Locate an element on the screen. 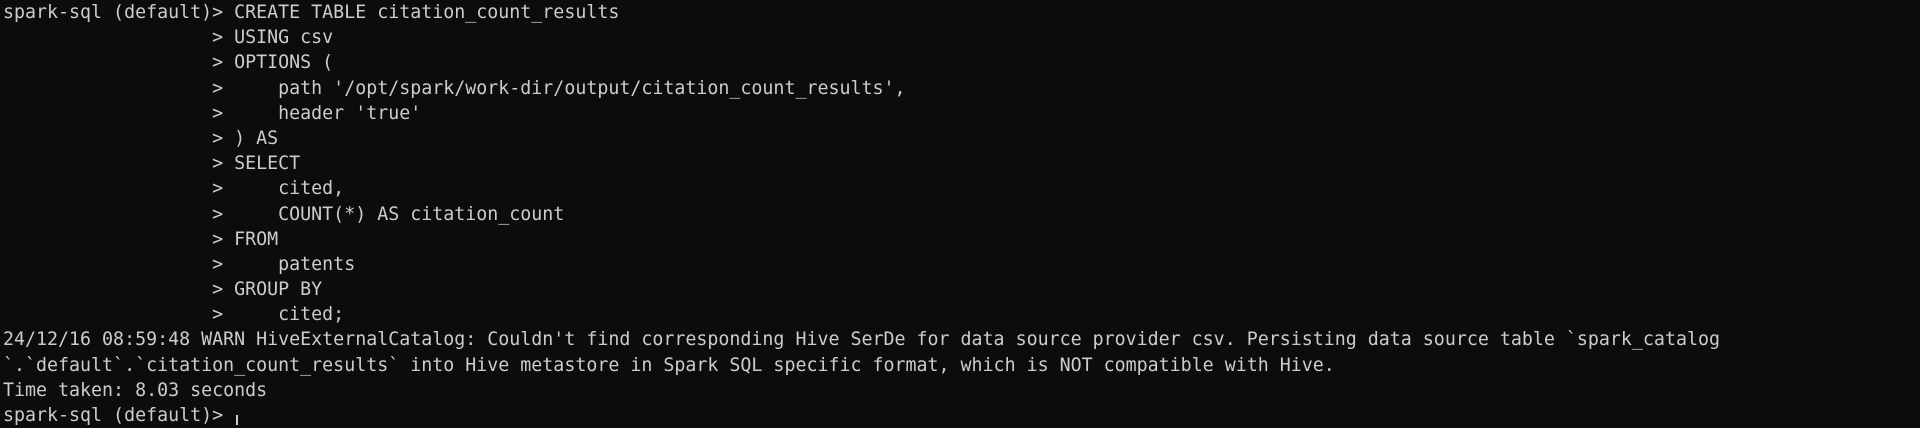  terminal-line: > GROUP BY is located at coordinates (163, 290).